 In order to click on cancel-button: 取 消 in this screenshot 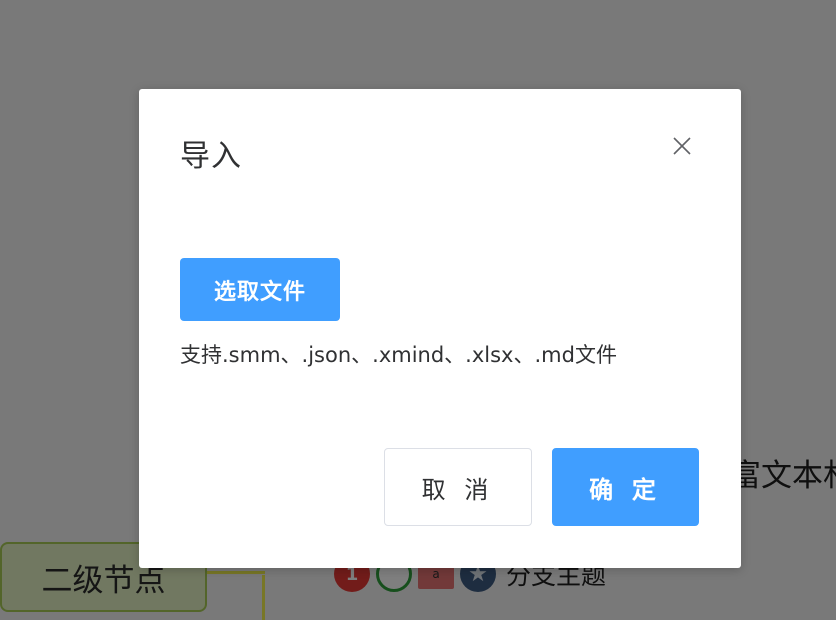, I will do `click(458, 487)`.